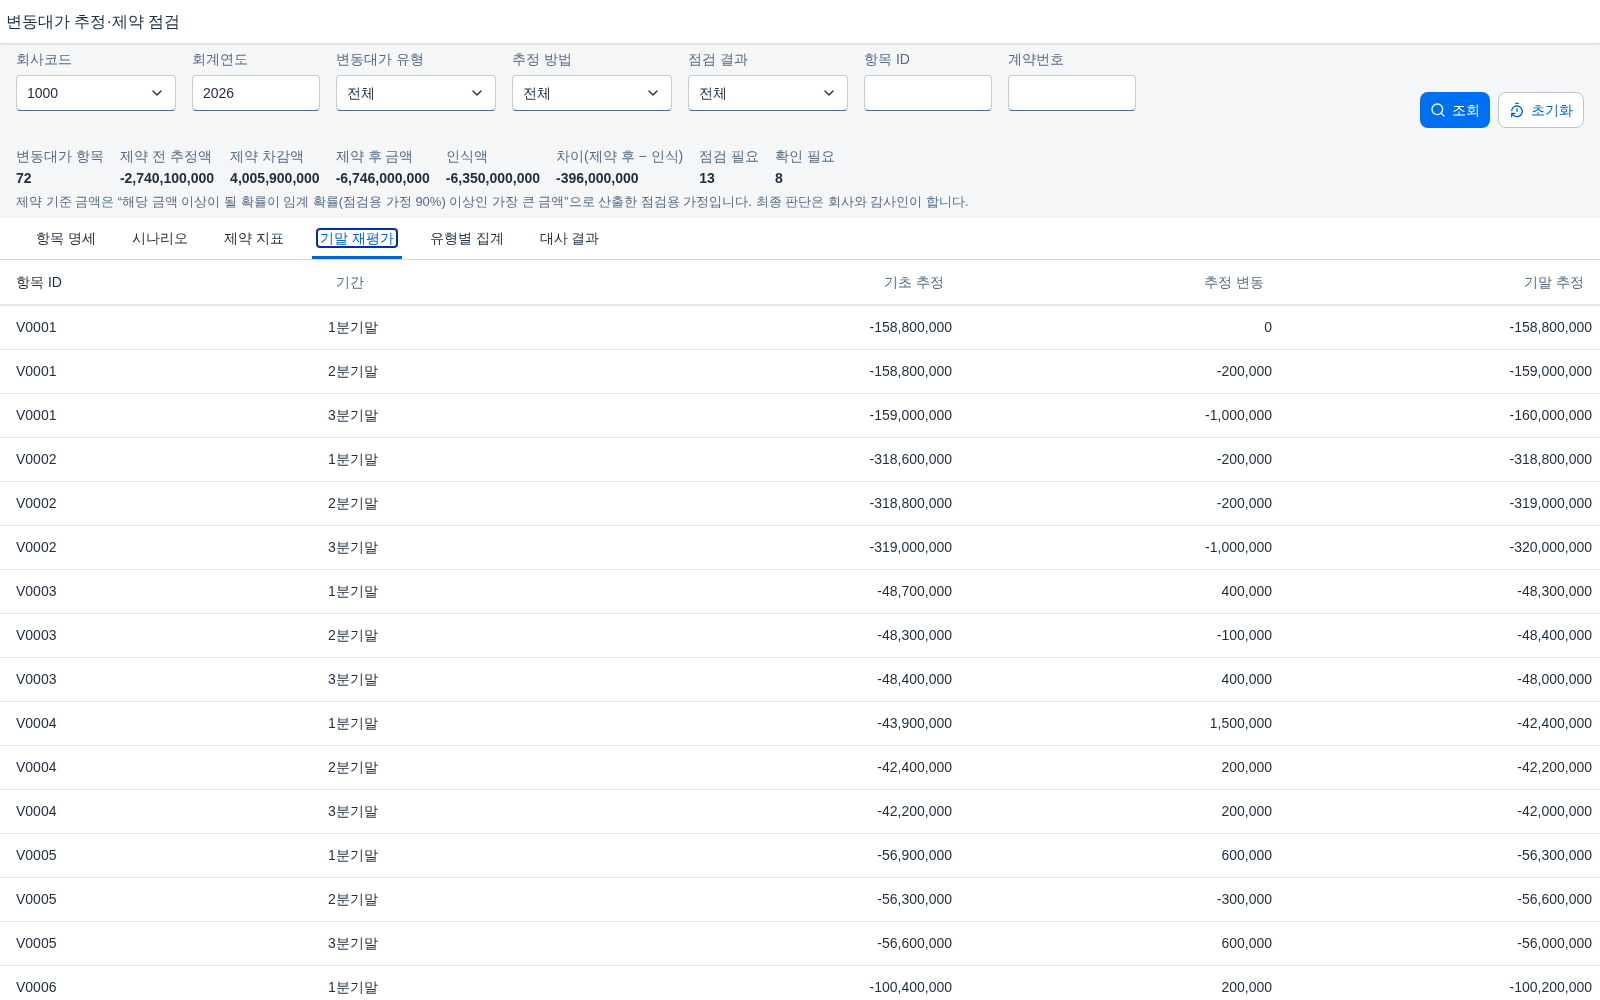 This screenshot has width=1600, height=1000. Describe the element at coordinates (93, 21) in the screenshot. I see `page-title: 변동대가 추정·제약 점검` at that location.